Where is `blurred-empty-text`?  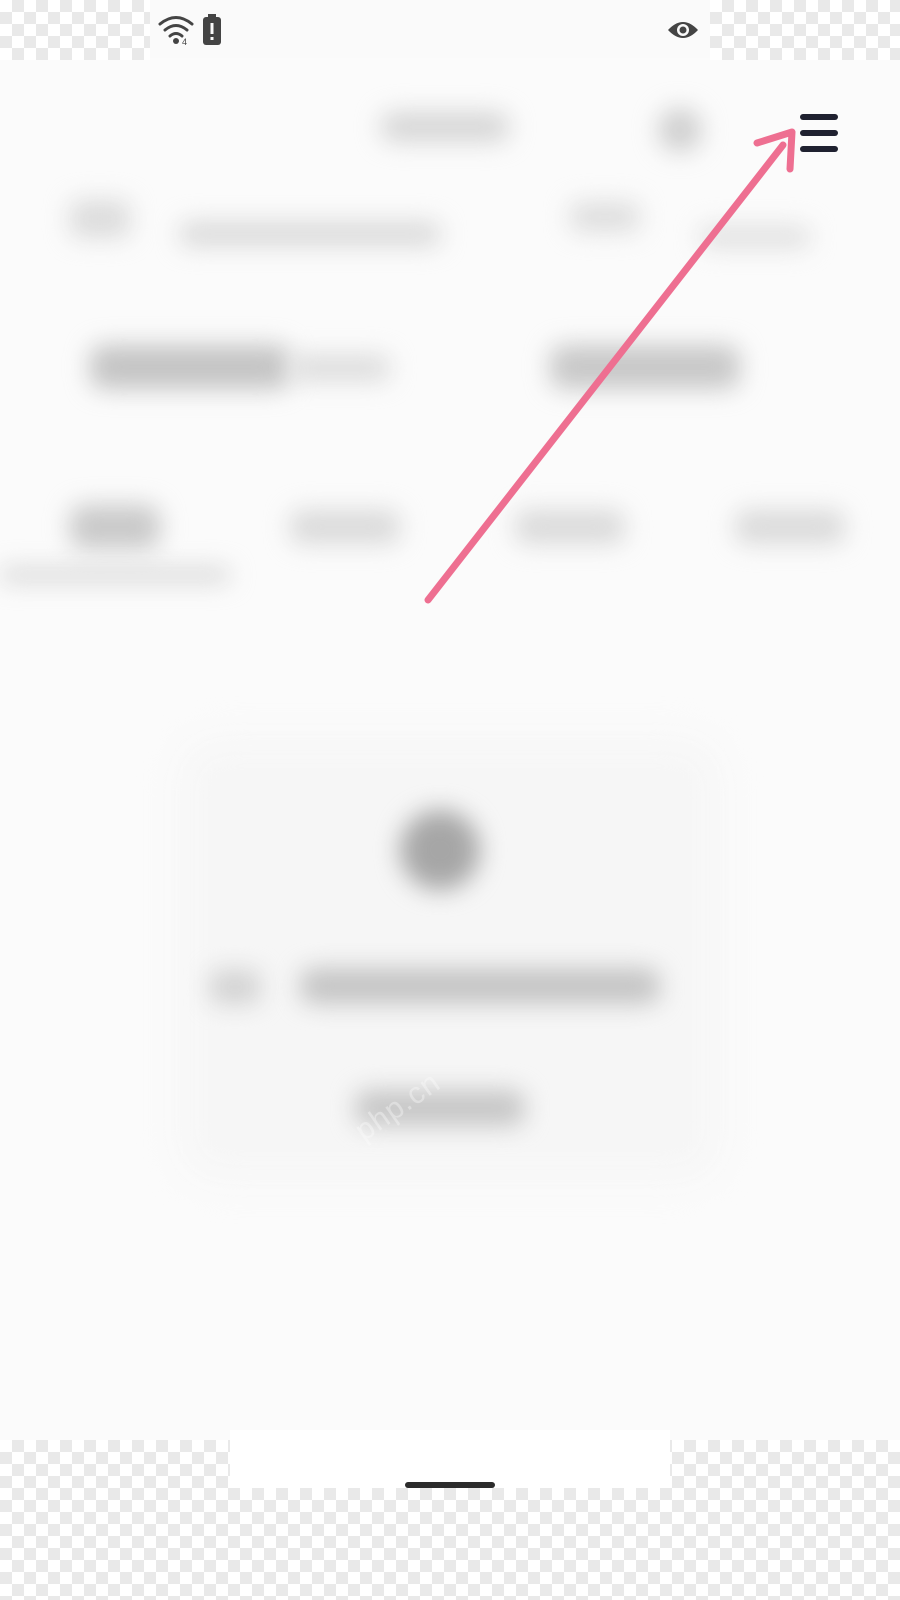
blurred-empty-text is located at coordinates (480, 986).